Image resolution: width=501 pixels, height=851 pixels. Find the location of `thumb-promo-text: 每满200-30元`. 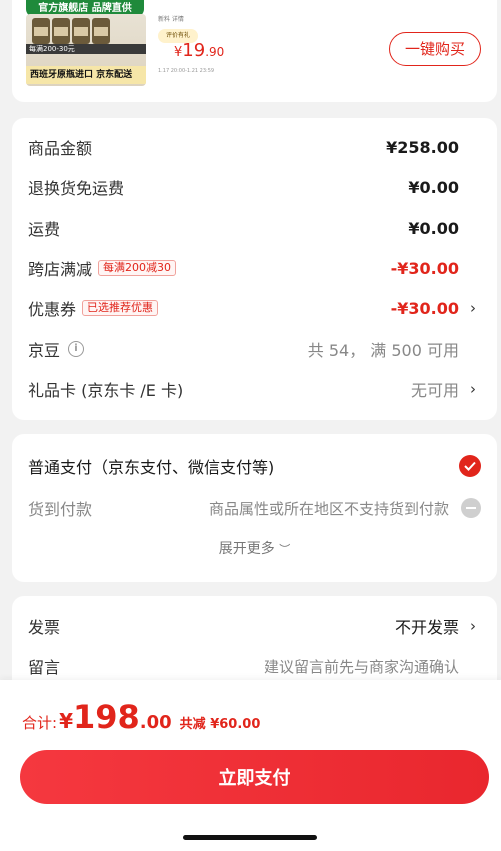

thumb-promo-text: 每满200-30元 is located at coordinates (86, 49).